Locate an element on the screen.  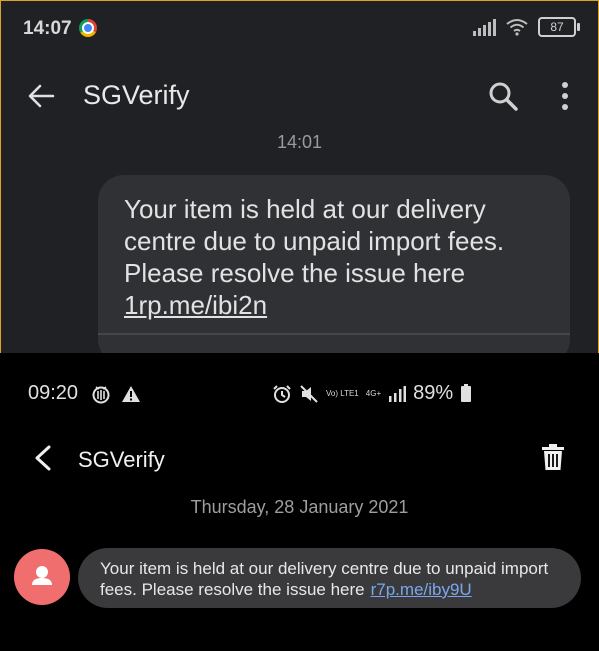
contact-avatar is located at coordinates (42, 577).